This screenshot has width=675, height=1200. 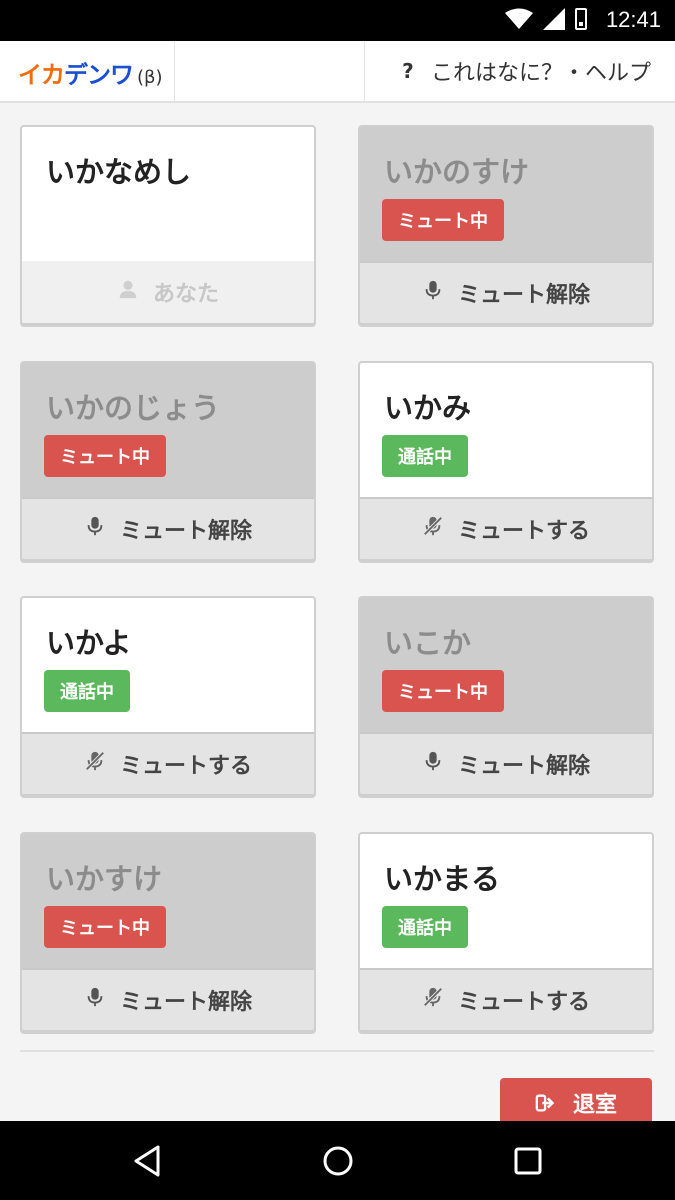 I want to click on system-nav-bar, so click(x=337, y=1160).